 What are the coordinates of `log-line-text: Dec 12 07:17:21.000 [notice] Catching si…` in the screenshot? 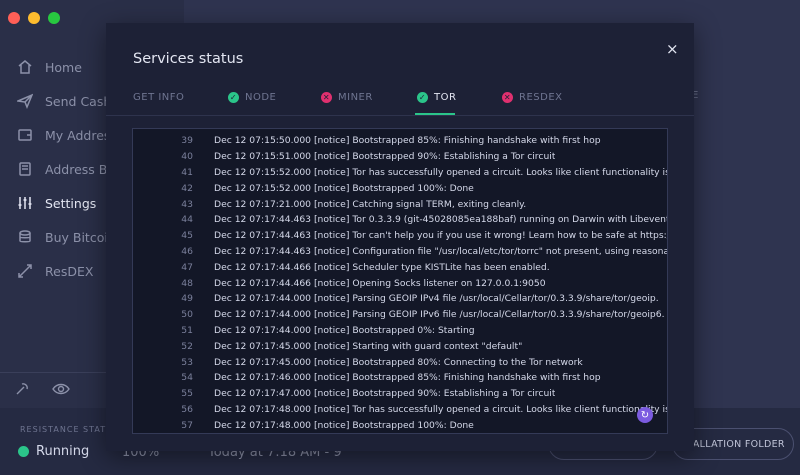 It's located at (370, 204).